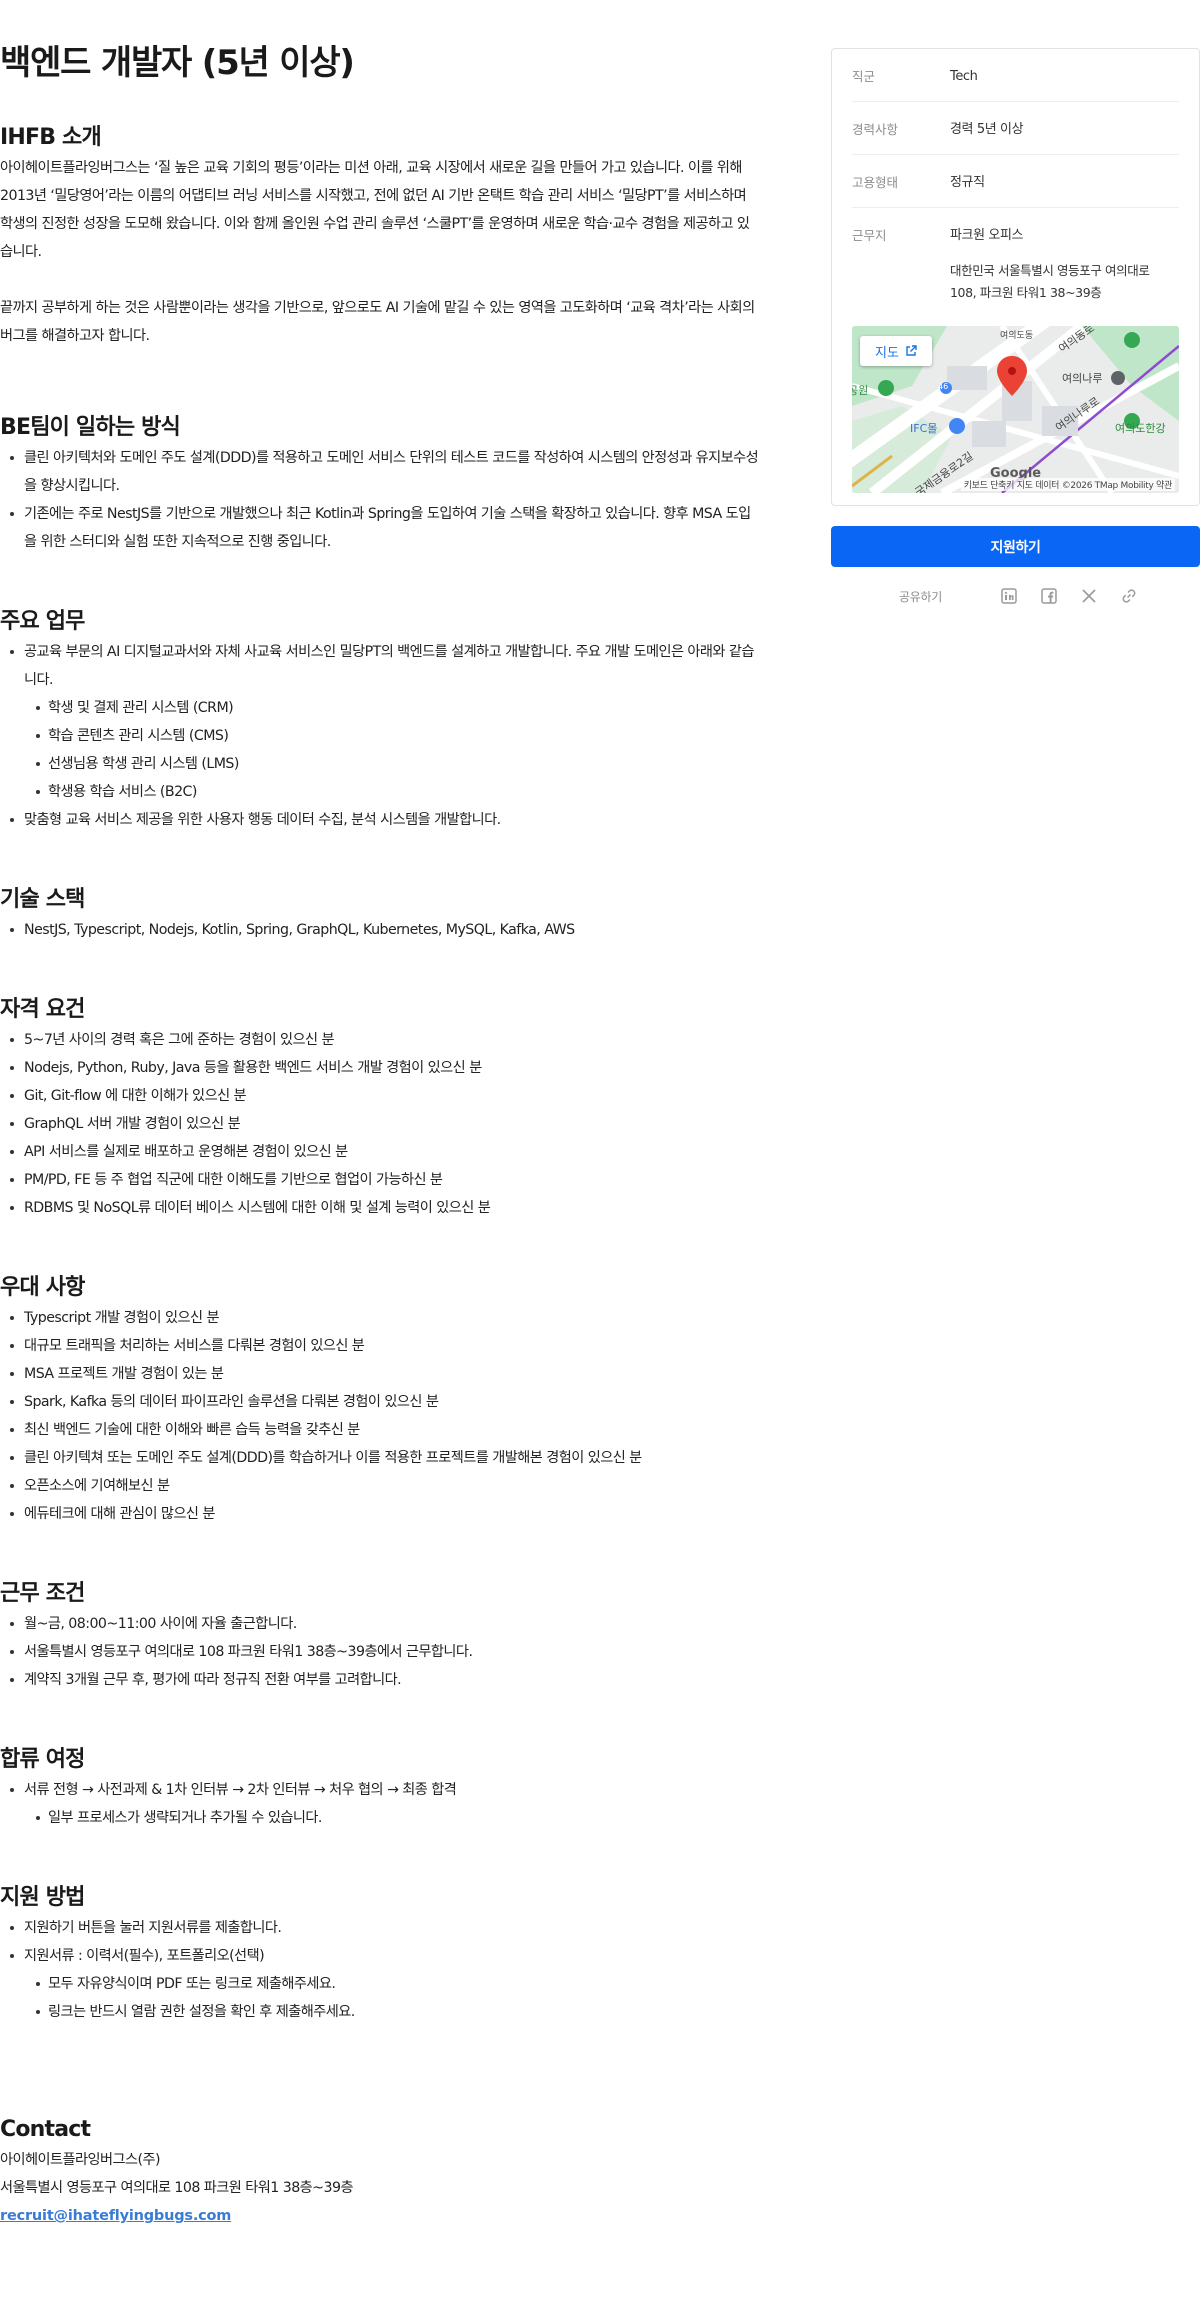  I want to click on map-label: 여의도한강, so click(1140, 428).